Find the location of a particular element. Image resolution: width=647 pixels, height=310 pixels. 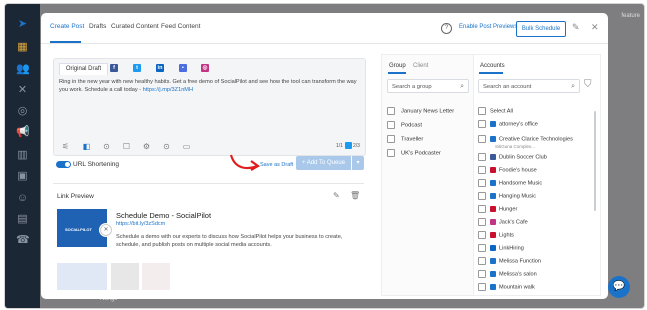

bulk-schedule-button: Bulk Schedule is located at coordinates (541, 29).